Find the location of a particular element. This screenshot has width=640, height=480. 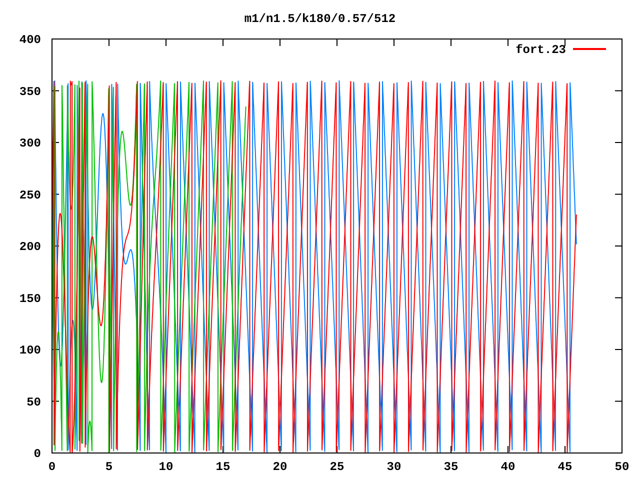

y-tick-label: 250 is located at coordinates (30, 195).